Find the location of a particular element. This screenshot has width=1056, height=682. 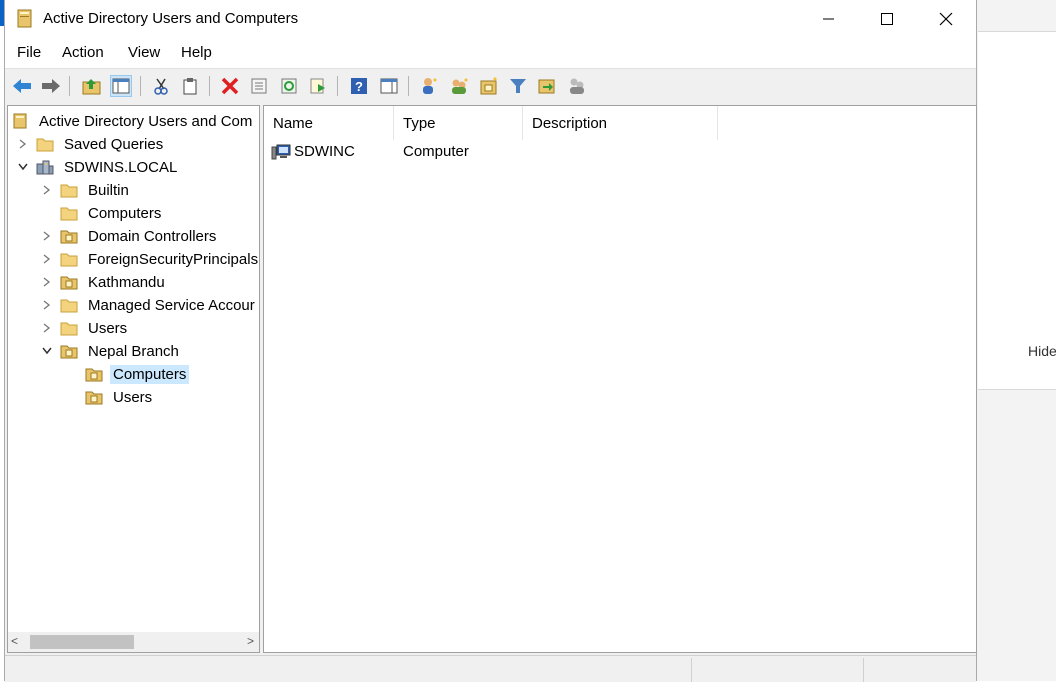

add-to-group-button is located at coordinates (547, 86).